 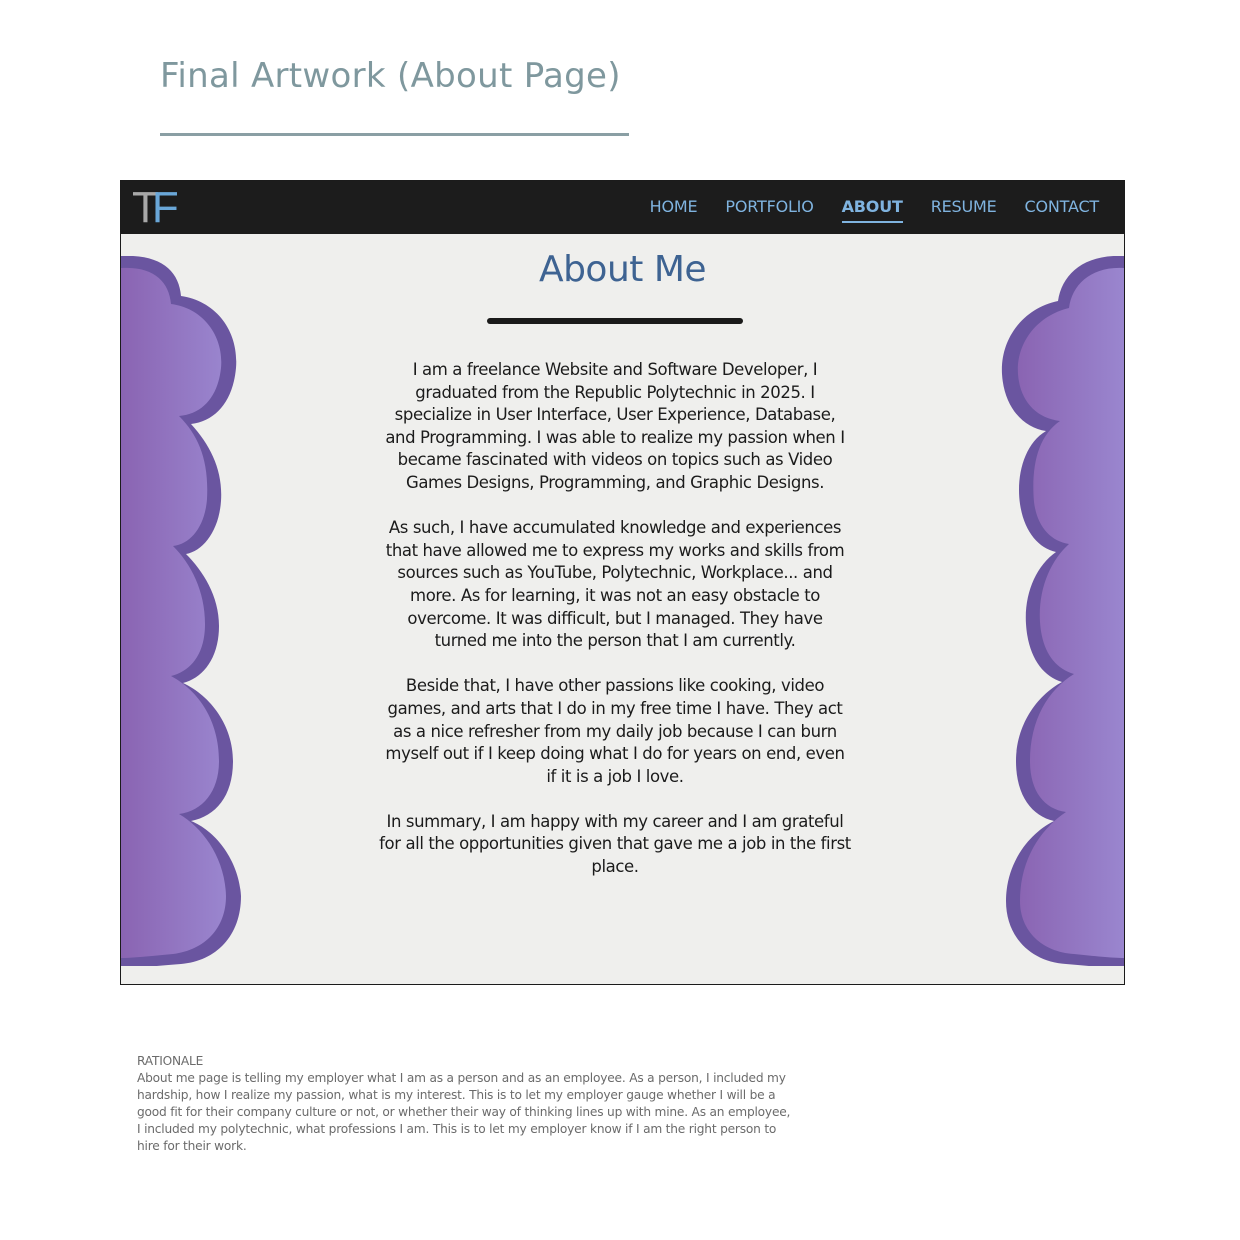 I want to click on site-logo: T F, so click(x=155, y=208).